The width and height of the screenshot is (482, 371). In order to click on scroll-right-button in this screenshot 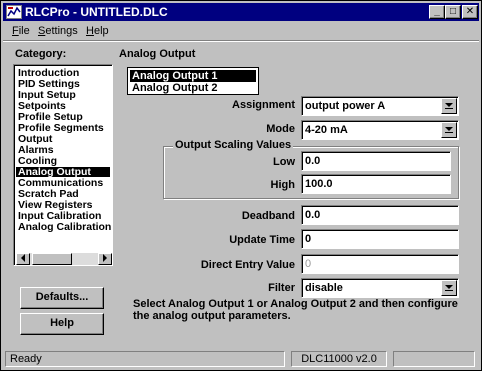, I will do `click(105, 259)`.